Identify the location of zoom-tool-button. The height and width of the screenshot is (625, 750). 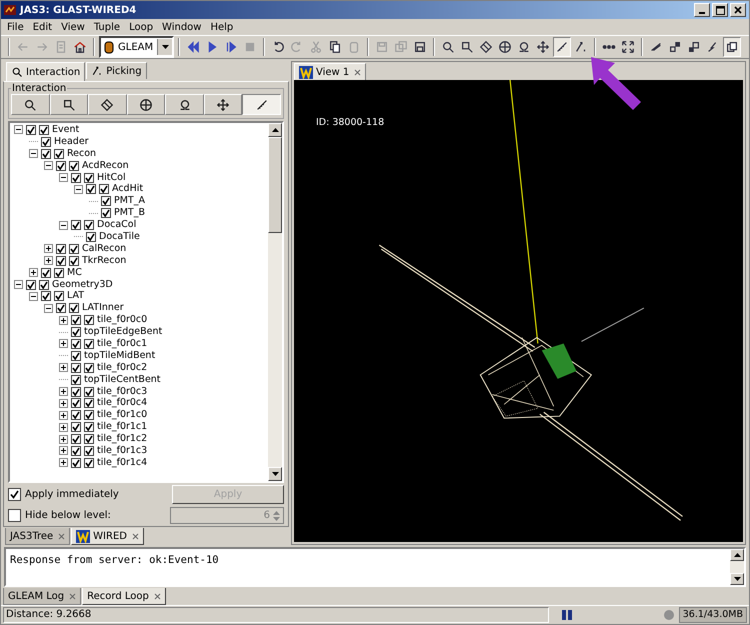
(30, 104).